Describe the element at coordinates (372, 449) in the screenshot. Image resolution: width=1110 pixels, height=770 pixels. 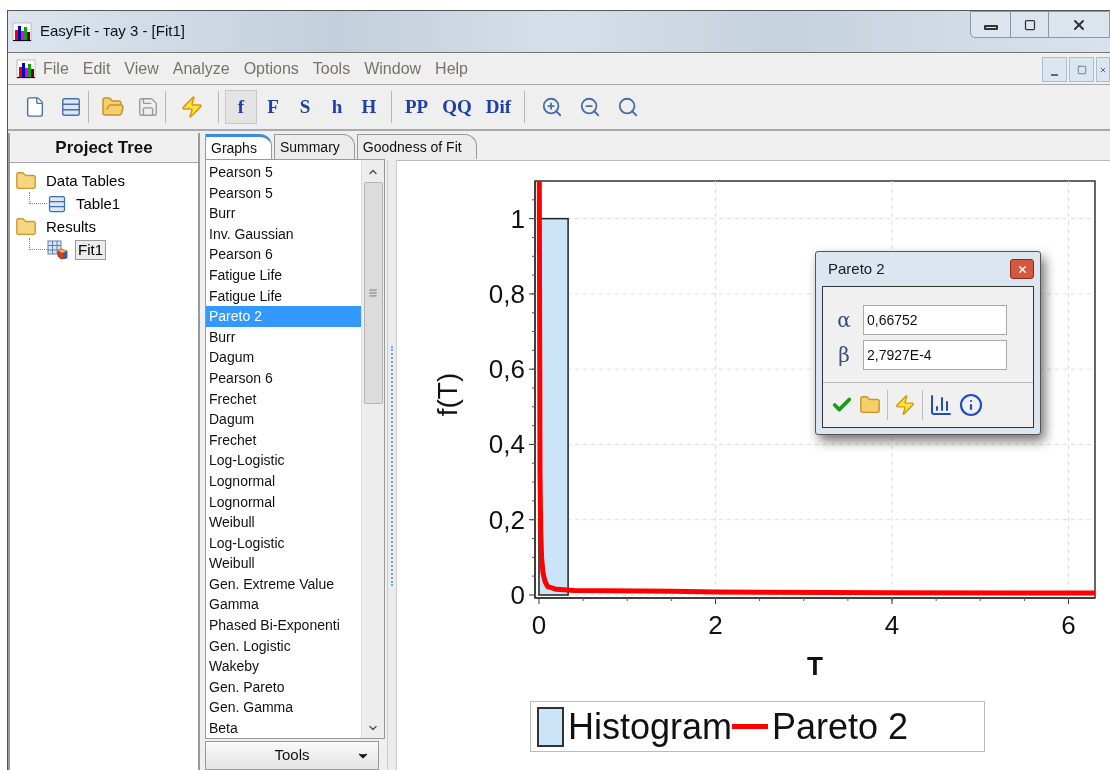
I see `scrollbar` at that location.